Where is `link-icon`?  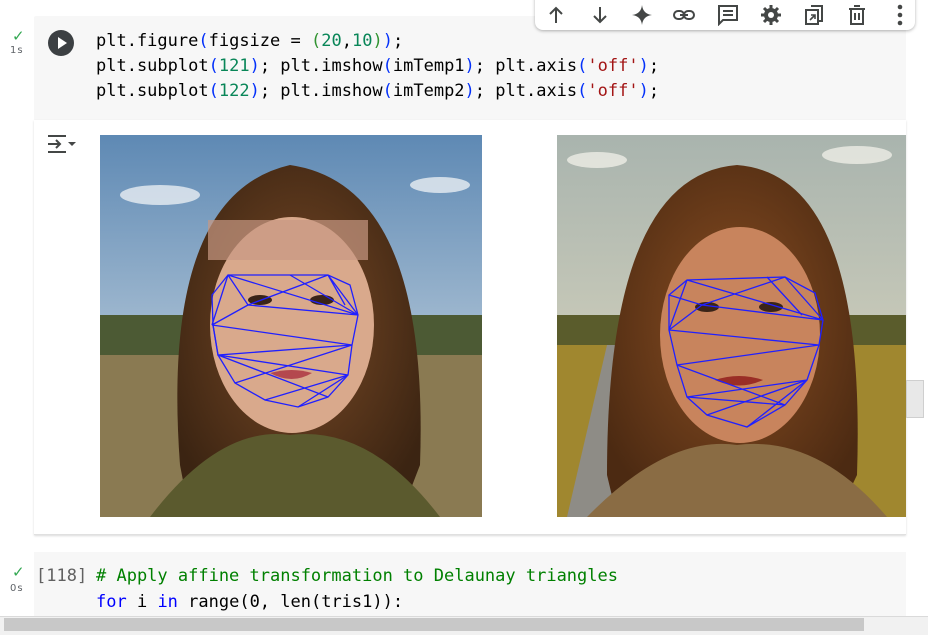 link-icon is located at coordinates (684, 15).